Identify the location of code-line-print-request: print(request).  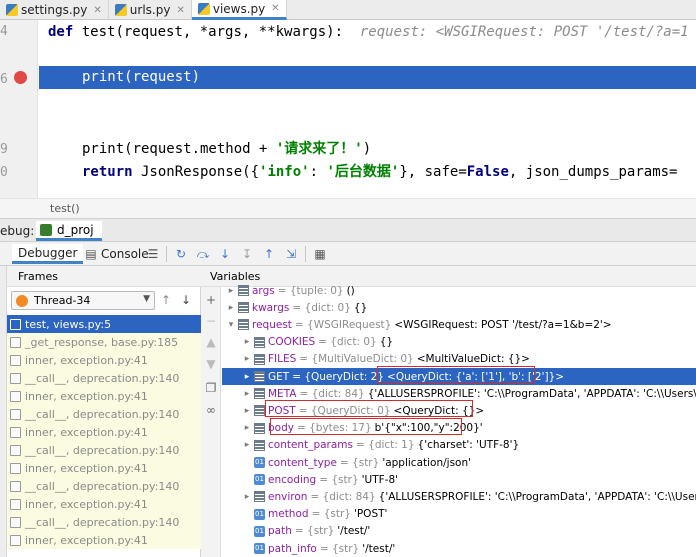
(141, 77).